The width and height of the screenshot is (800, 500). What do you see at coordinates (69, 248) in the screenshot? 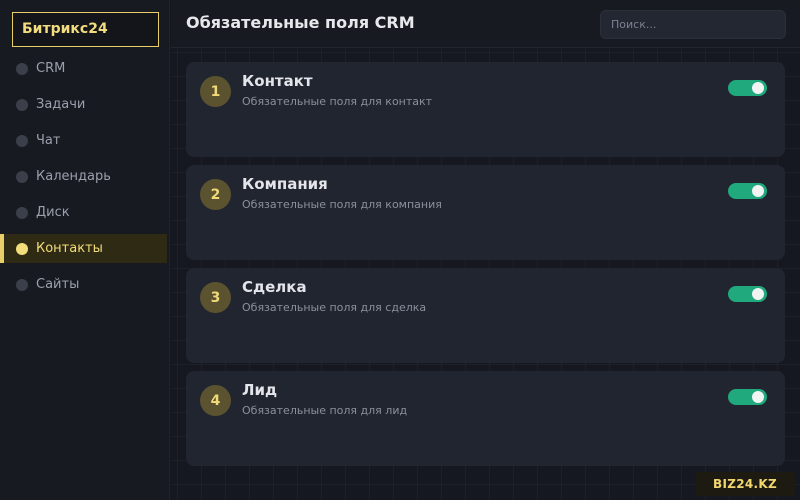
I see `sidebar-item-label: Контакты` at bounding box center [69, 248].